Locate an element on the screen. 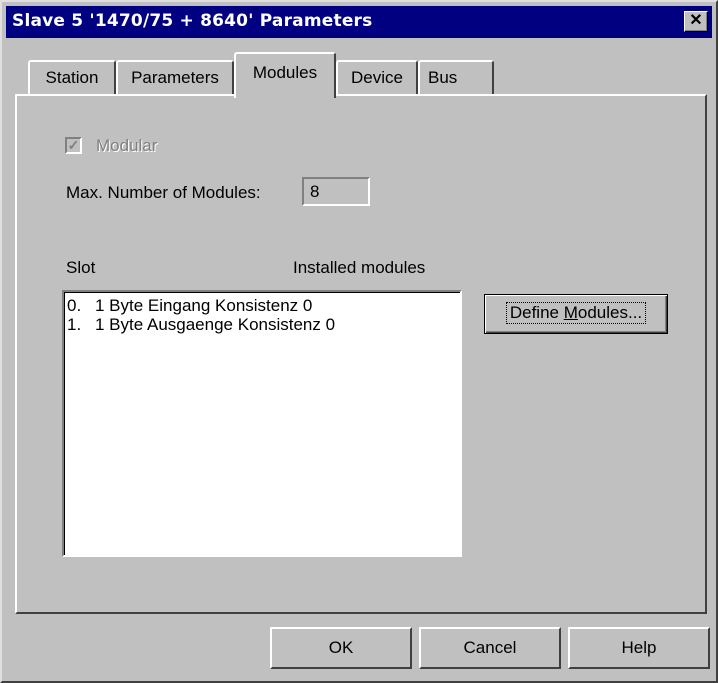 The width and height of the screenshot is (718, 683). installed-modules-header: Installed modules is located at coordinates (359, 267).